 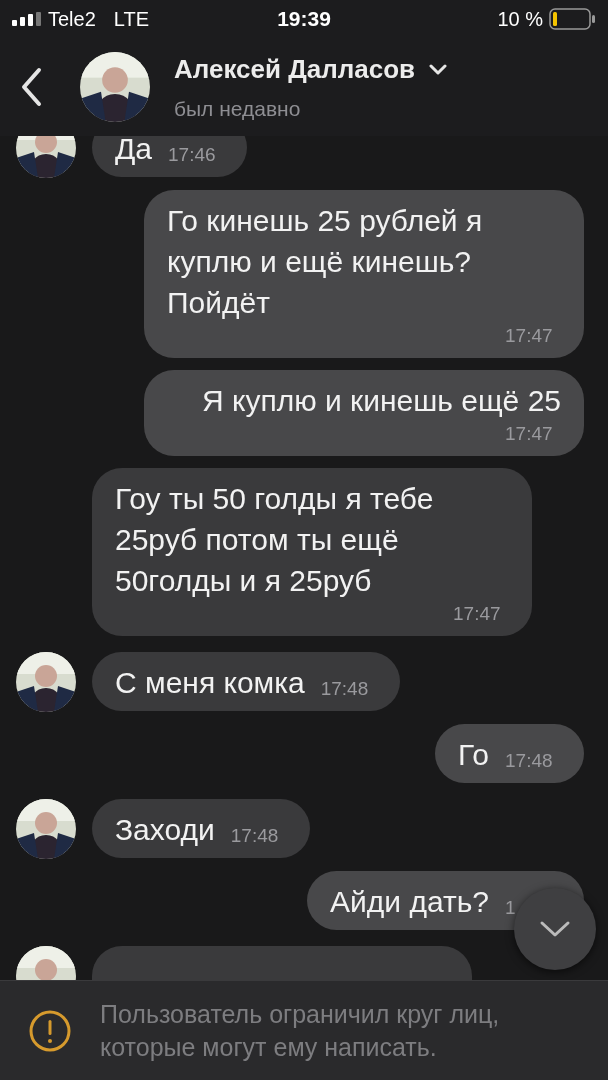 What do you see at coordinates (300, 1030) in the screenshot?
I see `restriction-notice: Пользователь ограничил круг лиц, которые могут ему написать.` at bounding box center [300, 1030].